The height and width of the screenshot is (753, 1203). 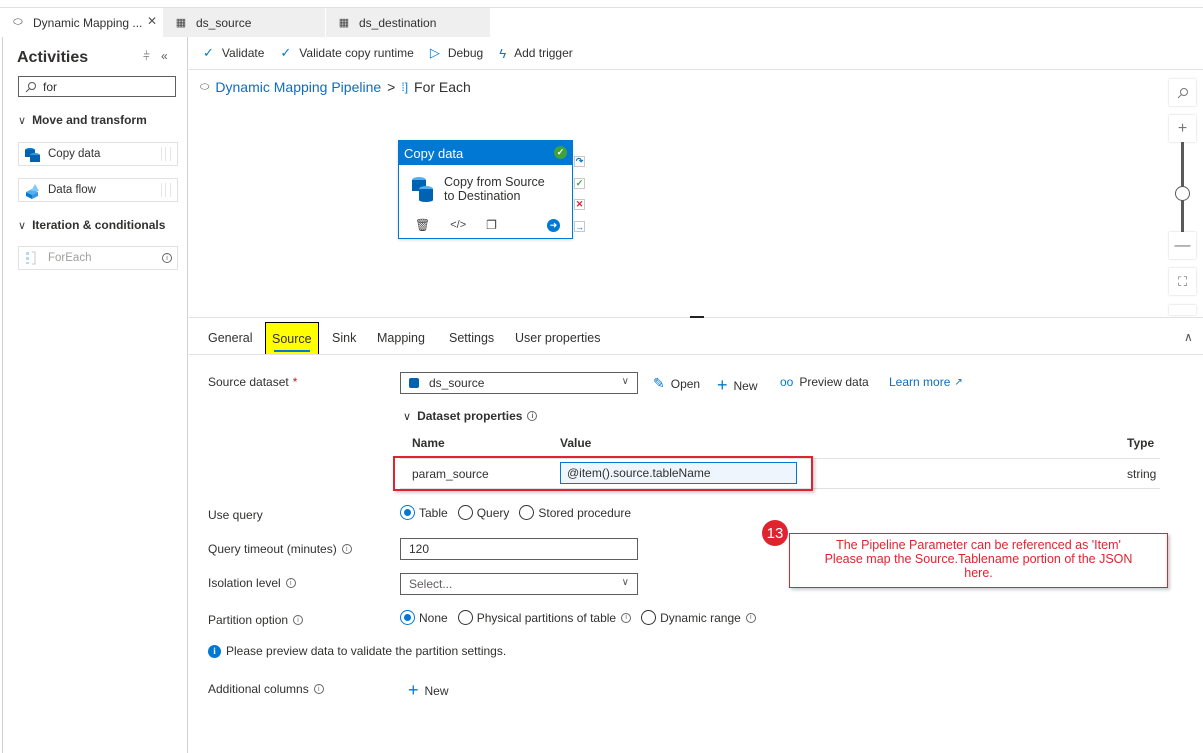 I want to click on success-port-icon: ✓, so click(x=579, y=183).